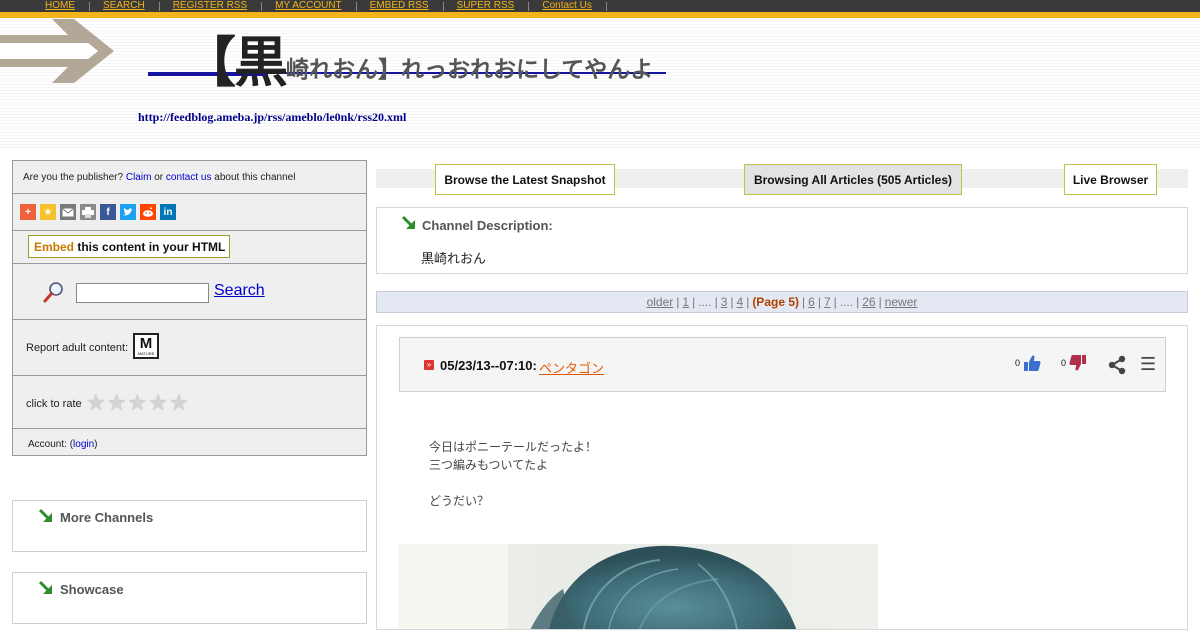 The width and height of the screenshot is (1200, 630). I want to click on print-share-icon, so click(88, 212).